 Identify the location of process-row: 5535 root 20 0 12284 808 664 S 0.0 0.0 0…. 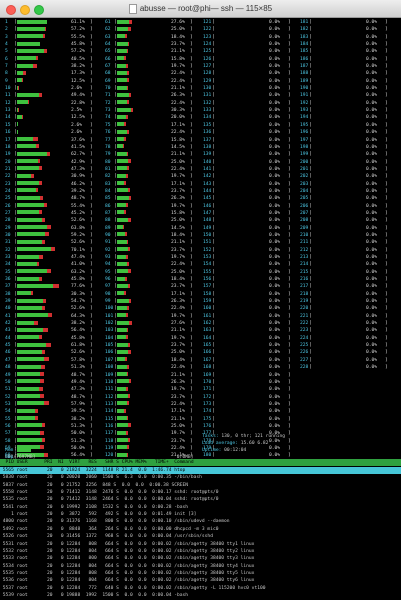
(200, 573).